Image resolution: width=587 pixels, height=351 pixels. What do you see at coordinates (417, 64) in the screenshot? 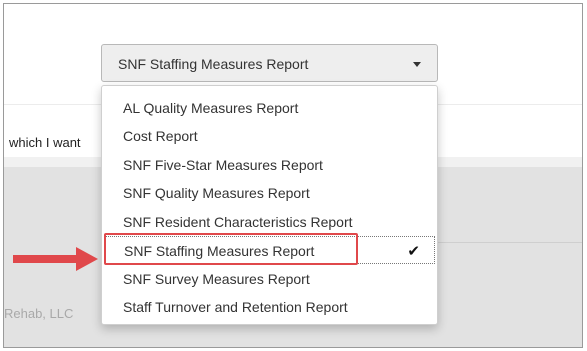
I see `caret-down-icon` at bounding box center [417, 64].